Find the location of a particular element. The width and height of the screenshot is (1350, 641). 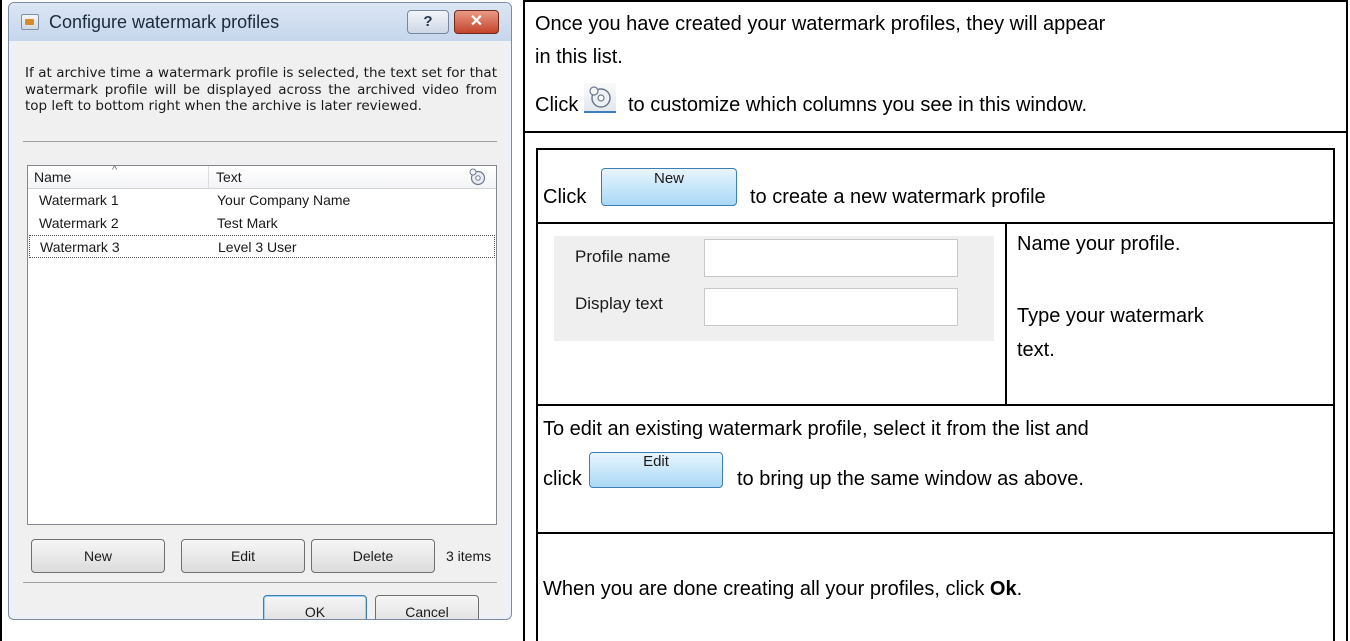

column-divider is located at coordinates (208, 177).